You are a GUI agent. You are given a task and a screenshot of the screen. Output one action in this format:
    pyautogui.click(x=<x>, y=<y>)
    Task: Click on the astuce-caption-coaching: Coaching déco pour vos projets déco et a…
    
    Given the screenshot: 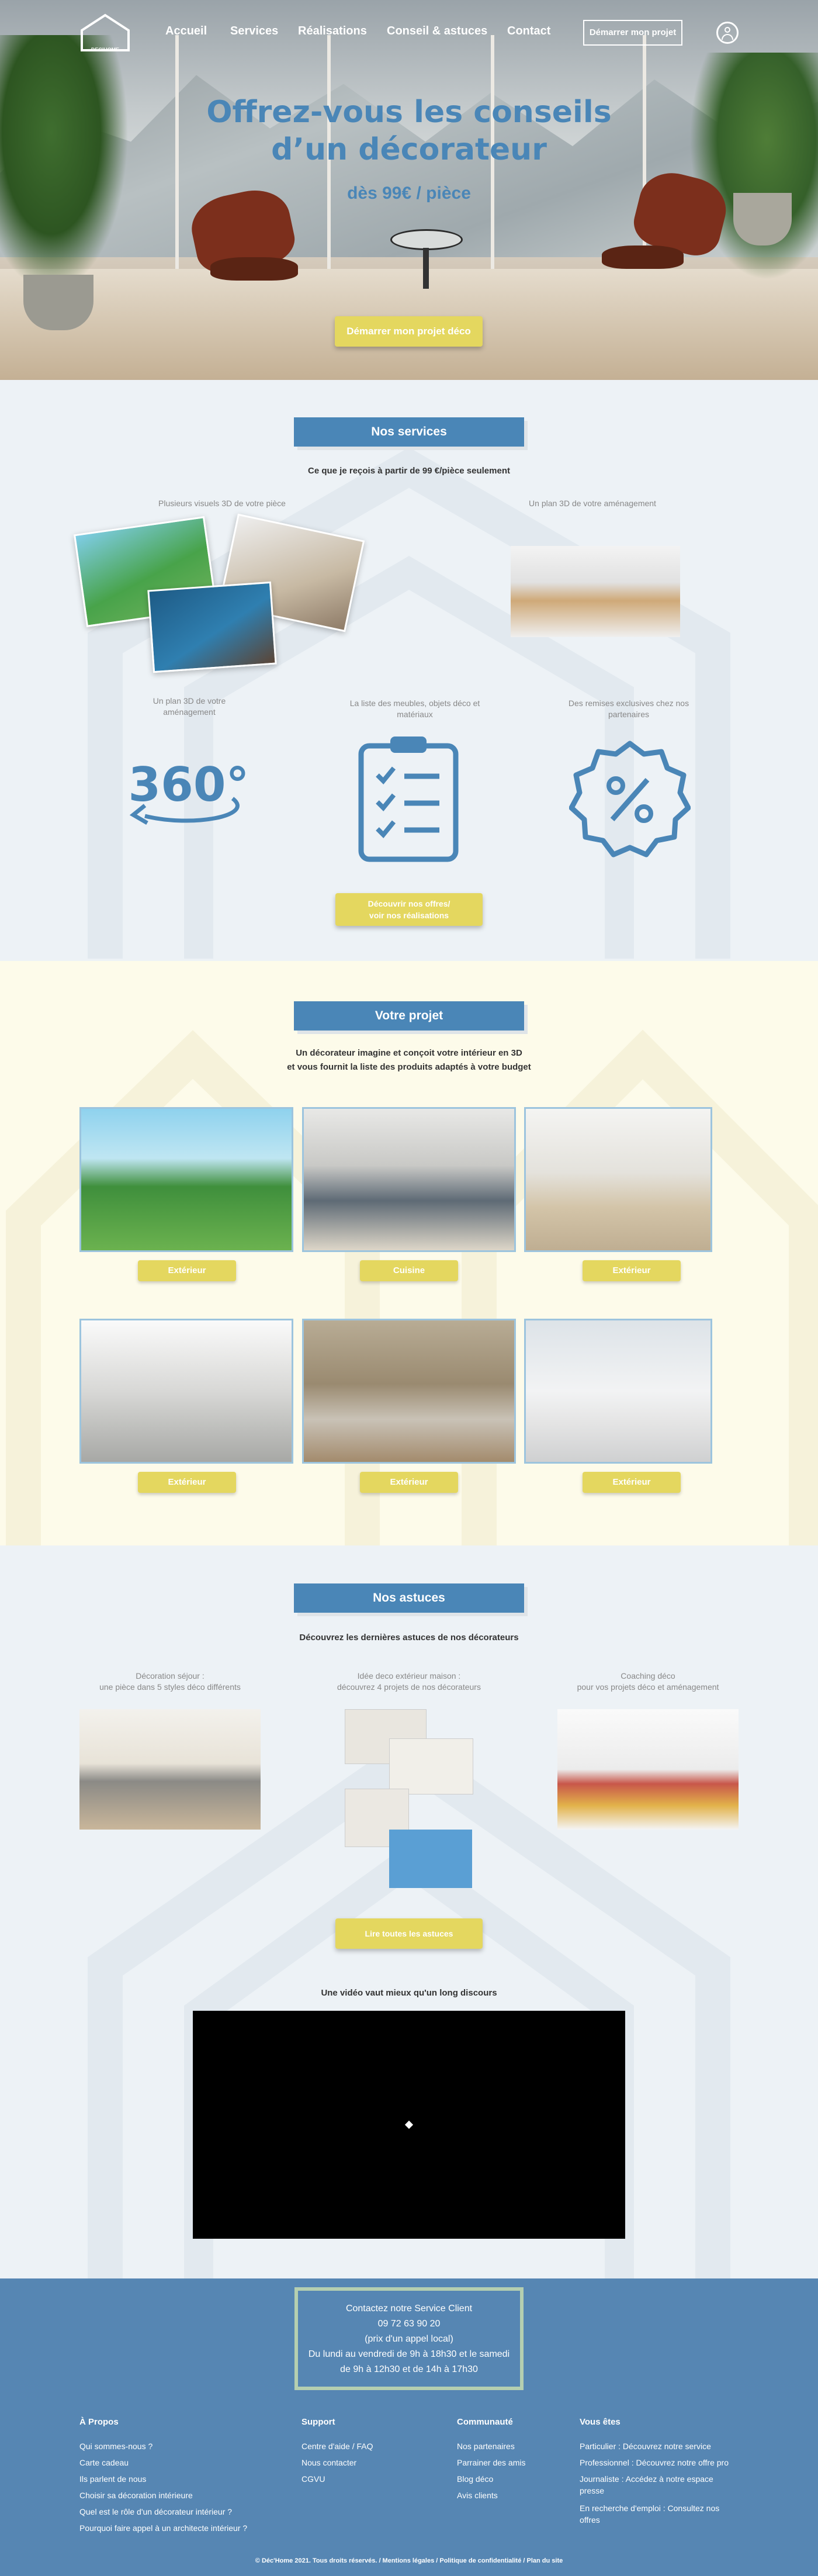 What is the action you would take?
    pyautogui.click(x=648, y=1681)
    